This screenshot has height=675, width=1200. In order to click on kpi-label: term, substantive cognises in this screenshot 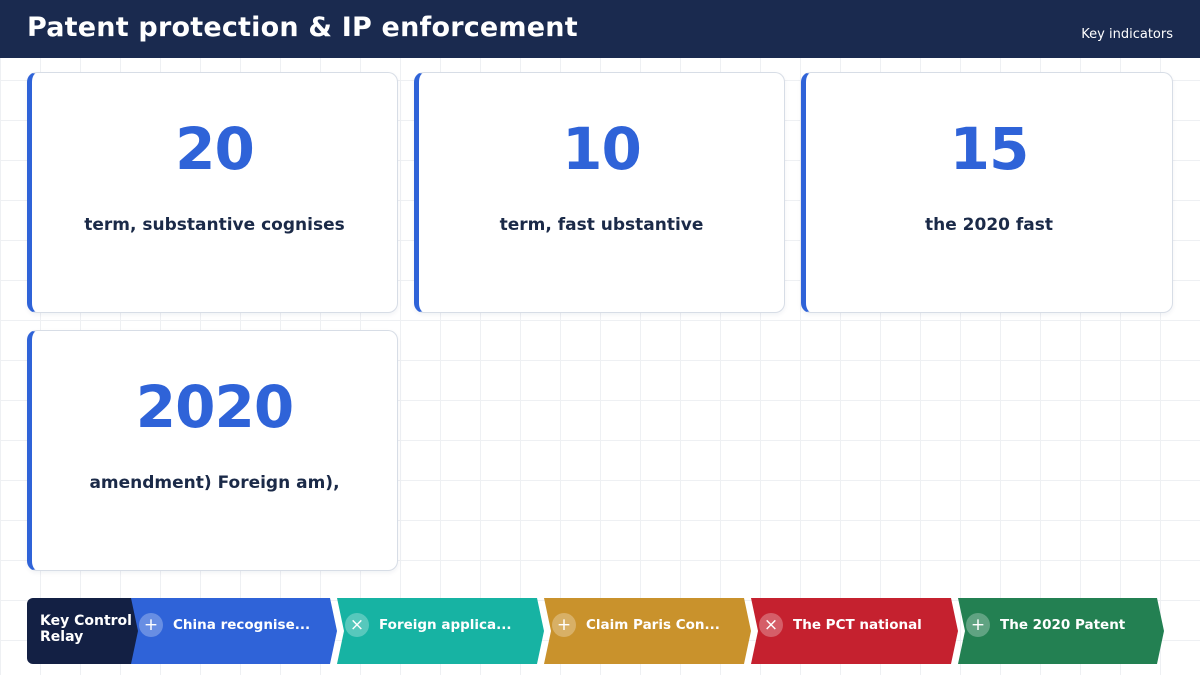, I will do `click(214, 225)`.